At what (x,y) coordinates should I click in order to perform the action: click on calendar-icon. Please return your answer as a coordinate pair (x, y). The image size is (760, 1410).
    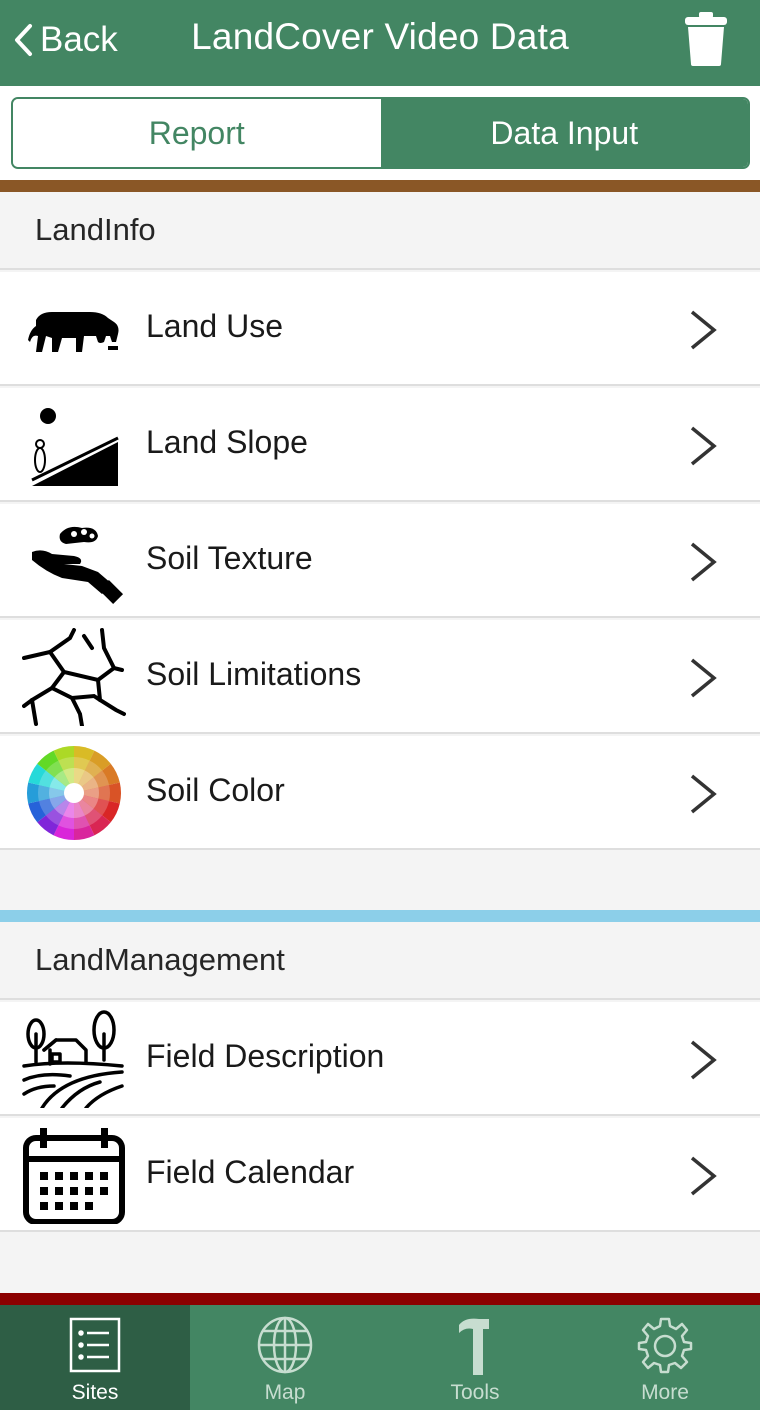
    Looking at the image, I should click on (74, 1175).